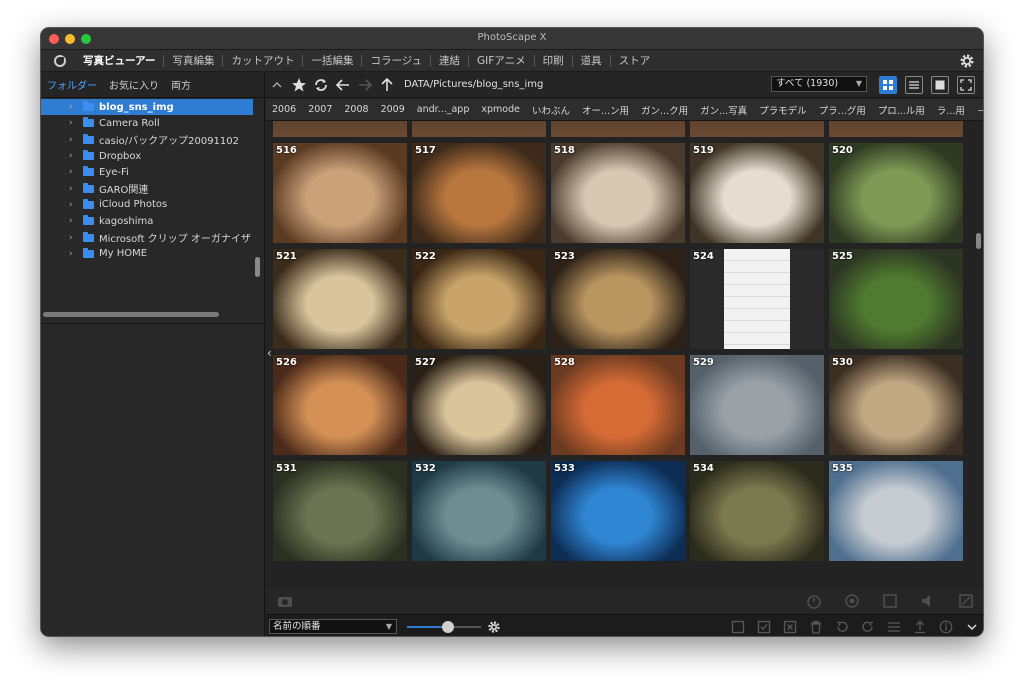  What do you see at coordinates (356, 109) in the screenshot?
I see `subfolder-tab: 2008` at bounding box center [356, 109].